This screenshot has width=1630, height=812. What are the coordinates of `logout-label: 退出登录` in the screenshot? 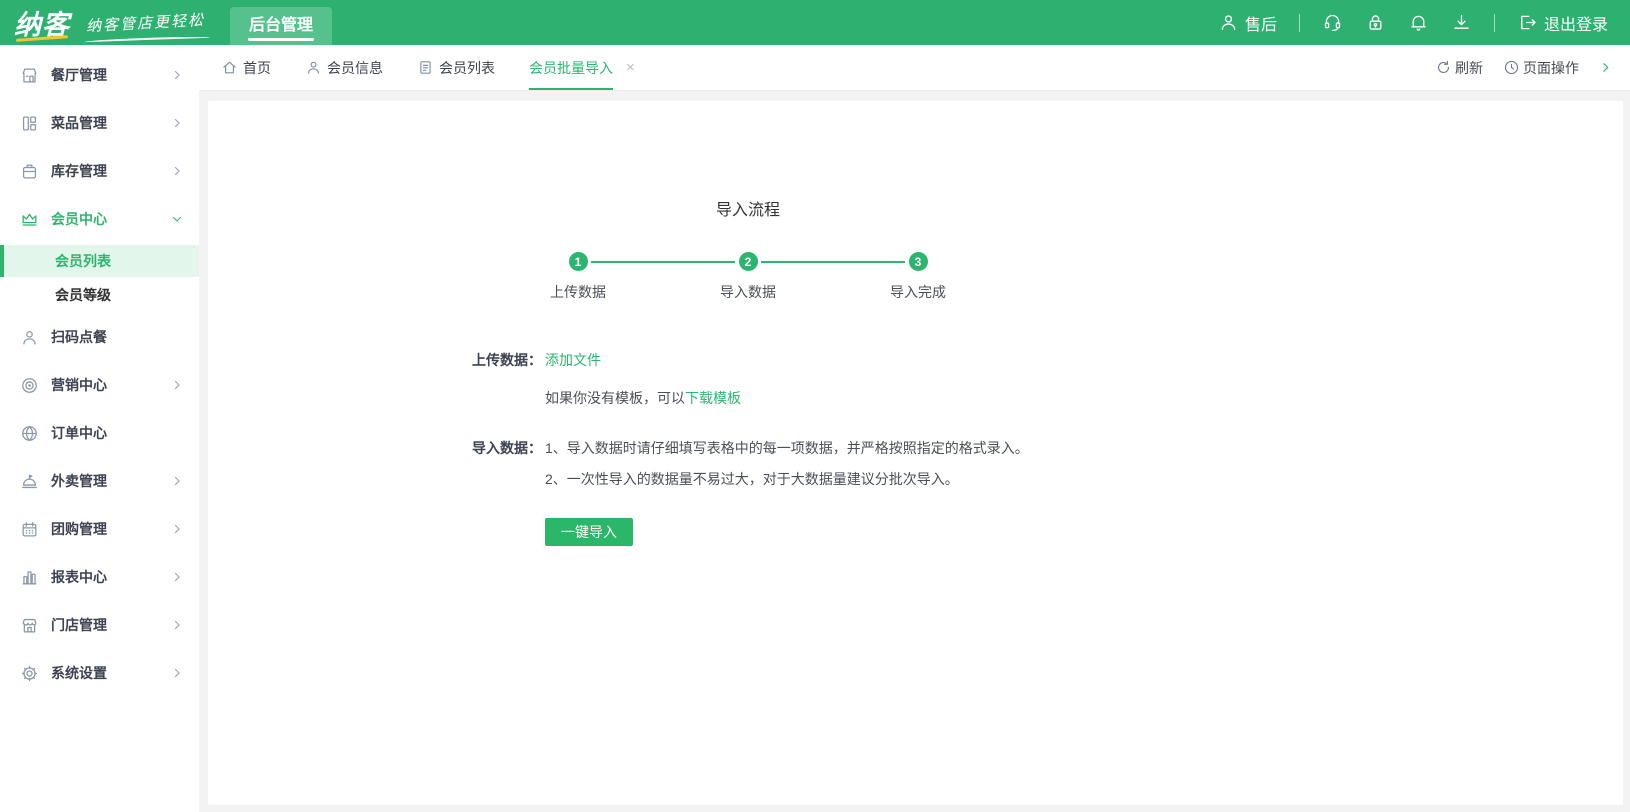 It's located at (1575, 25).